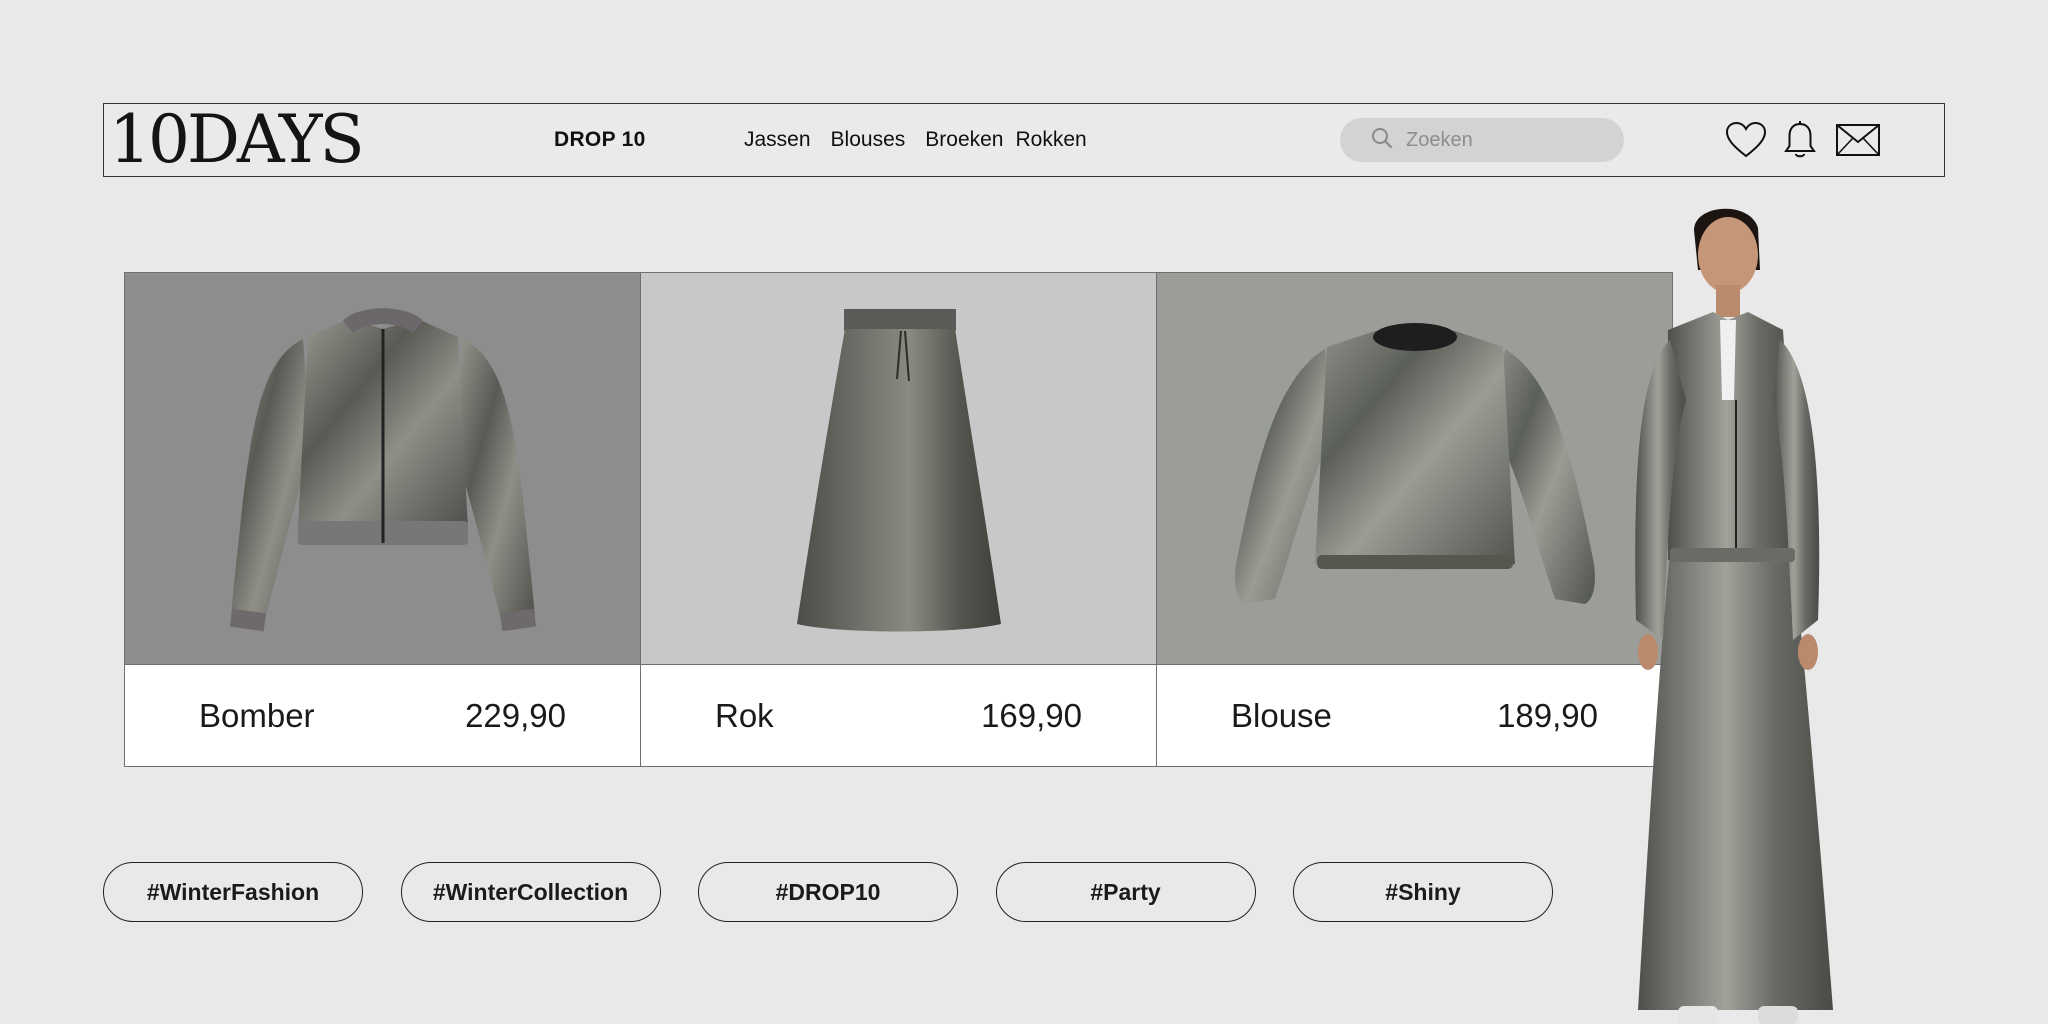  I want to click on category-nav: Jassen Blouses Broeken Rokken, so click(925, 140).